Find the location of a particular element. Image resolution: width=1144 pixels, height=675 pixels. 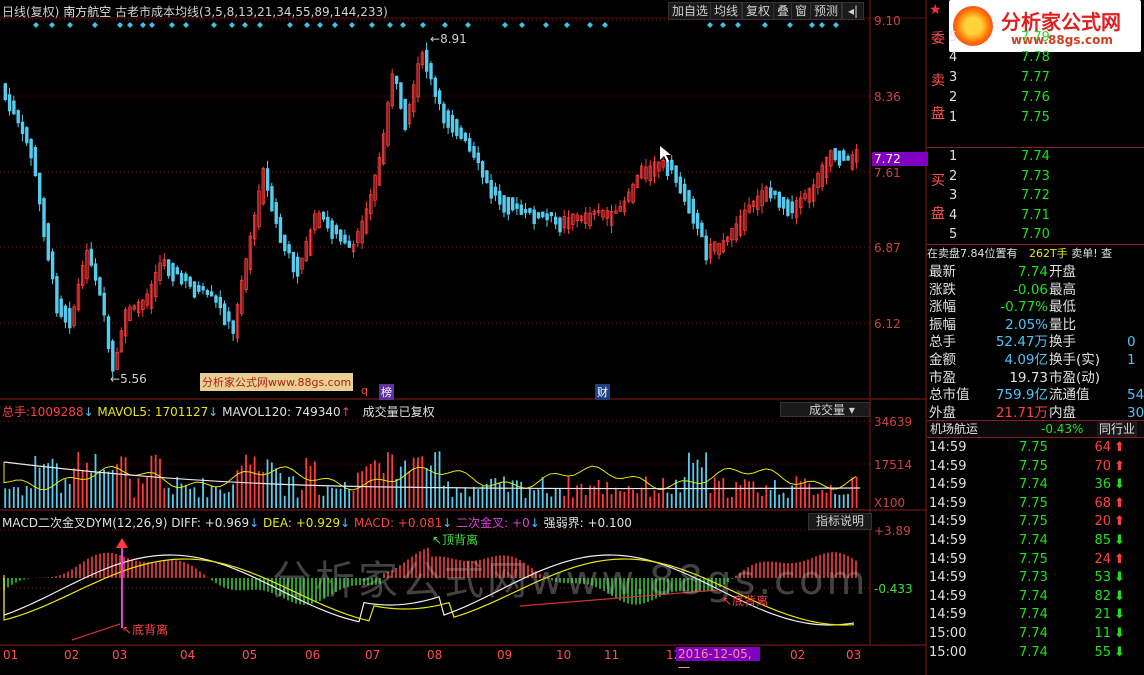

event-marker: 榜 is located at coordinates (386, 392).